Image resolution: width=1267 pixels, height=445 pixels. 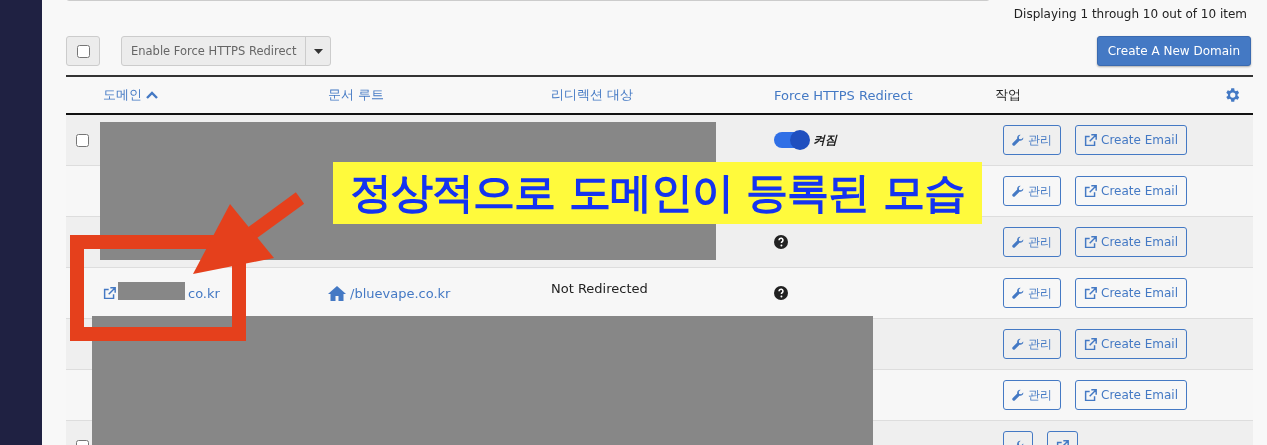 What do you see at coordinates (214, 51) in the screenshot?
I see `bulk-action-button: Enable Force HTTPS Redirect` at bounding box center [214, 51].